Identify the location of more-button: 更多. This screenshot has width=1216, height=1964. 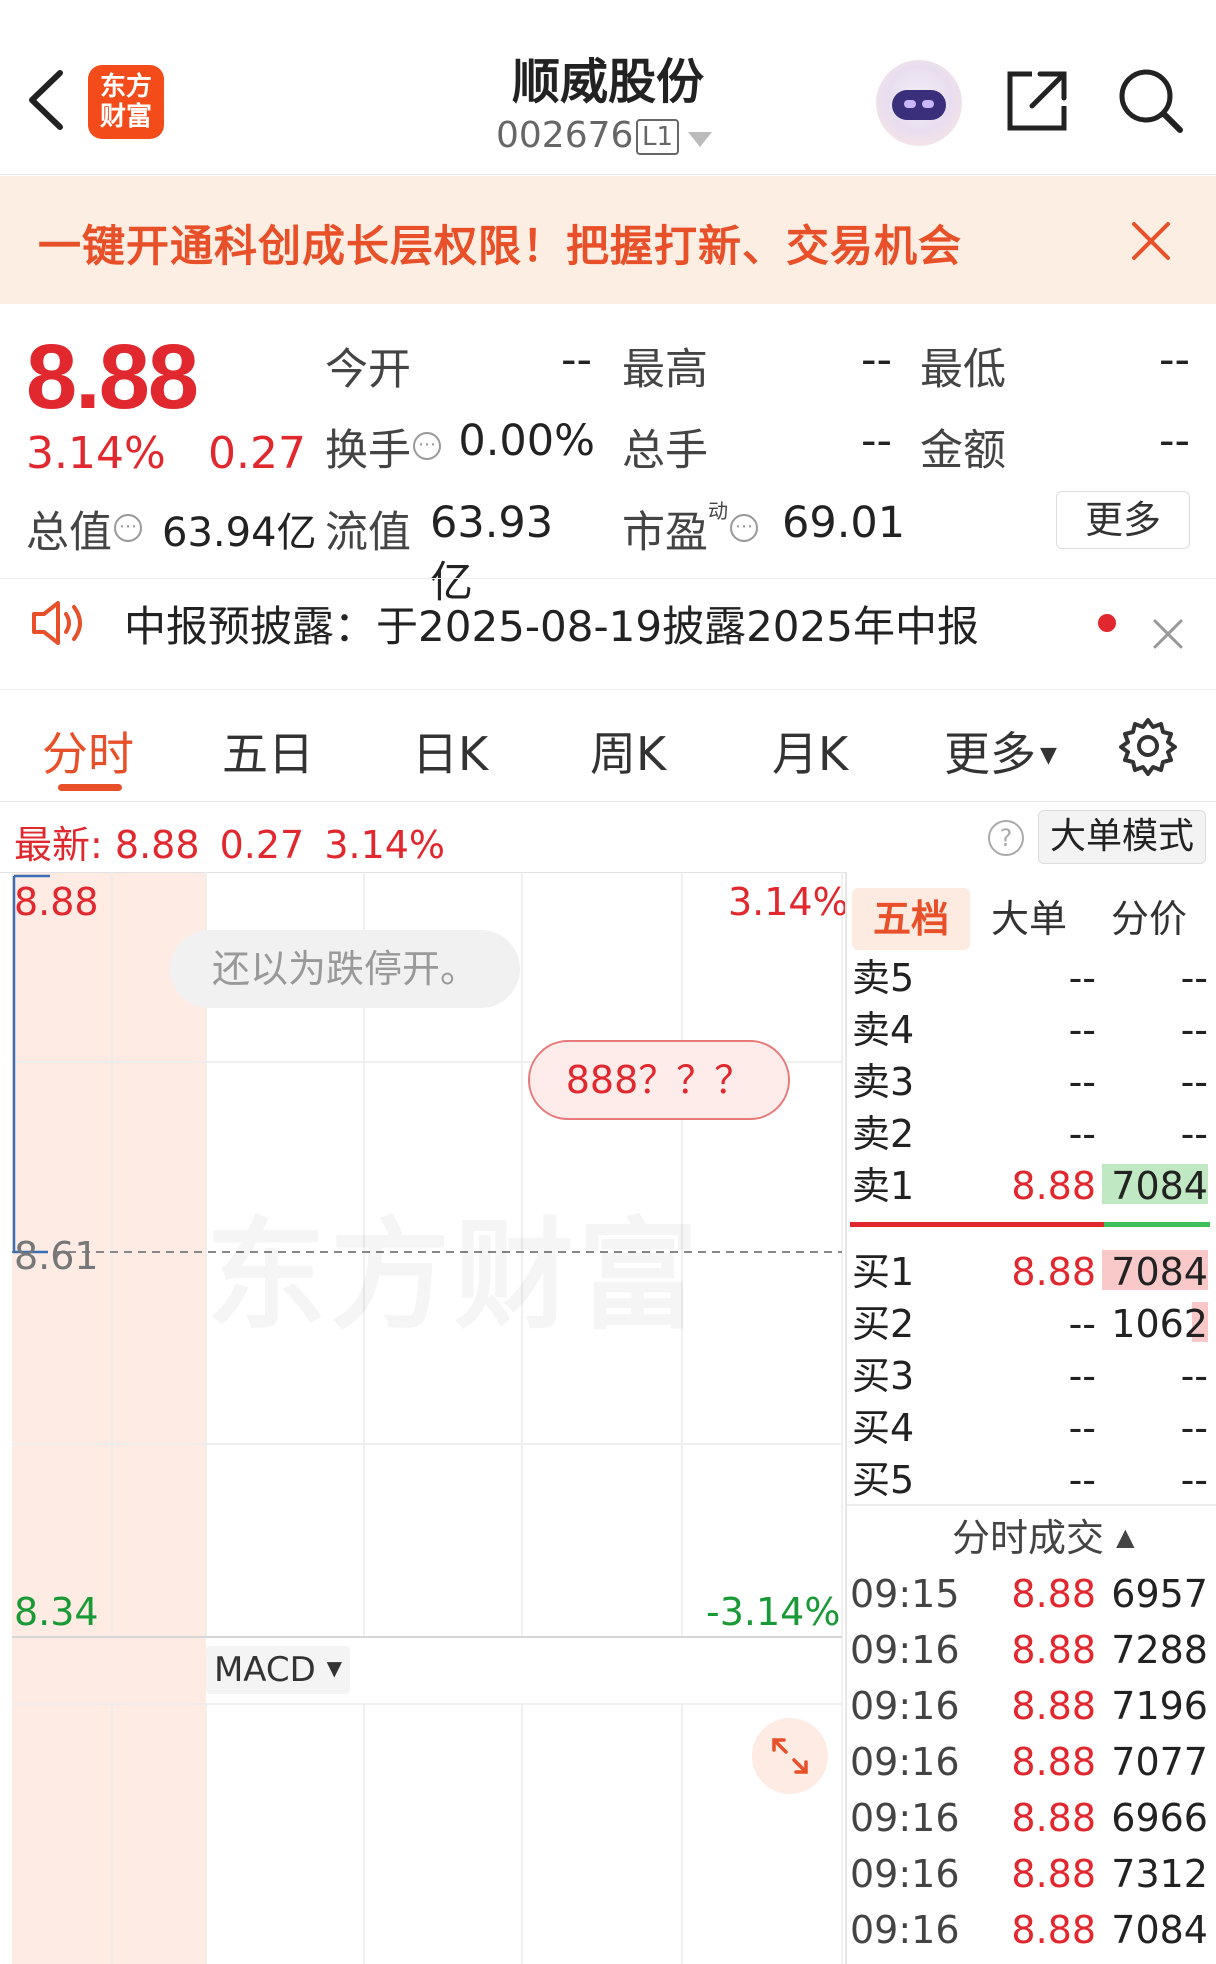
(1123, 520).